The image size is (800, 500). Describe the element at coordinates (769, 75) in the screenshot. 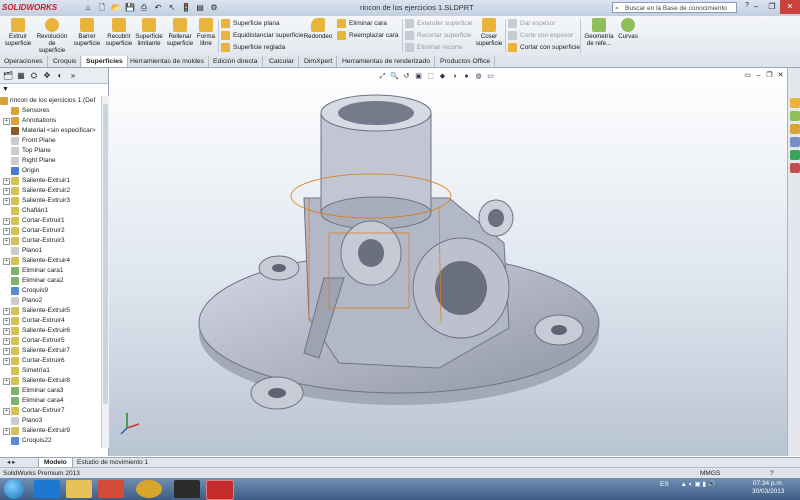

I see `viewport-maximize-icon: ❐` at that location.